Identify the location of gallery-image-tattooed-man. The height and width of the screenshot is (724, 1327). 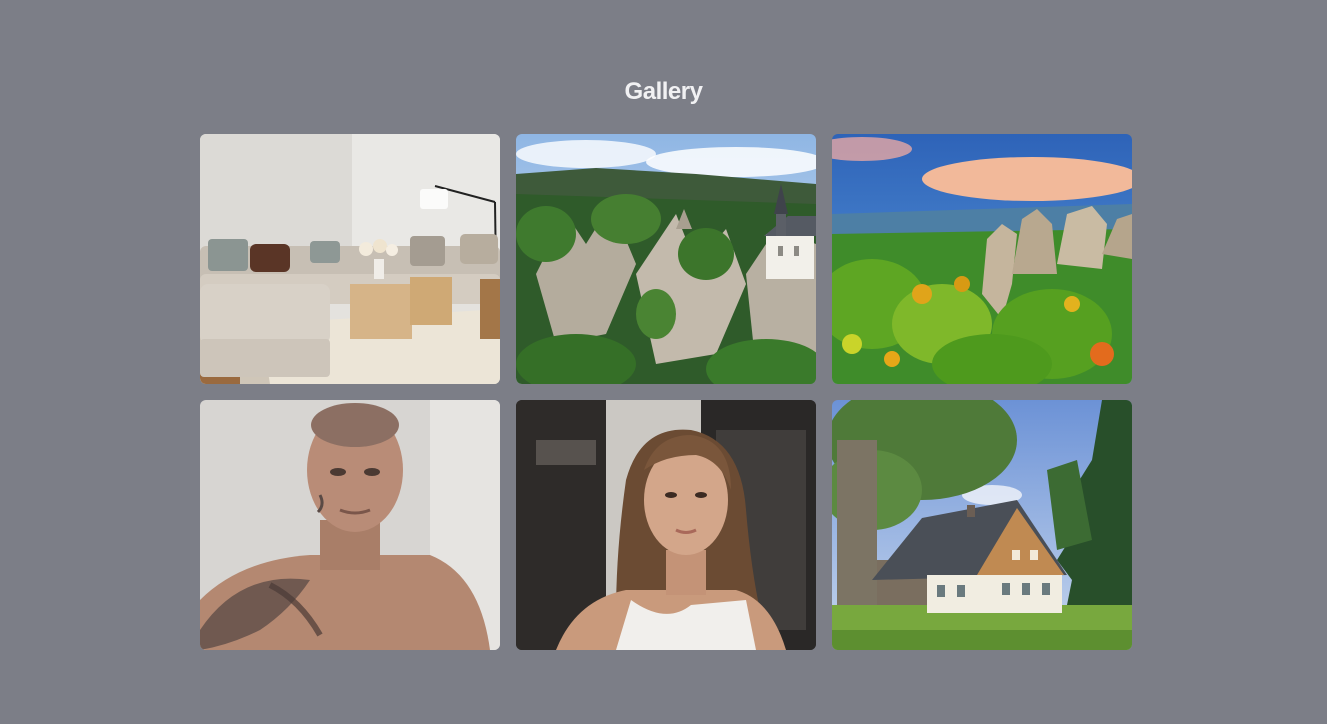
(350, 525).